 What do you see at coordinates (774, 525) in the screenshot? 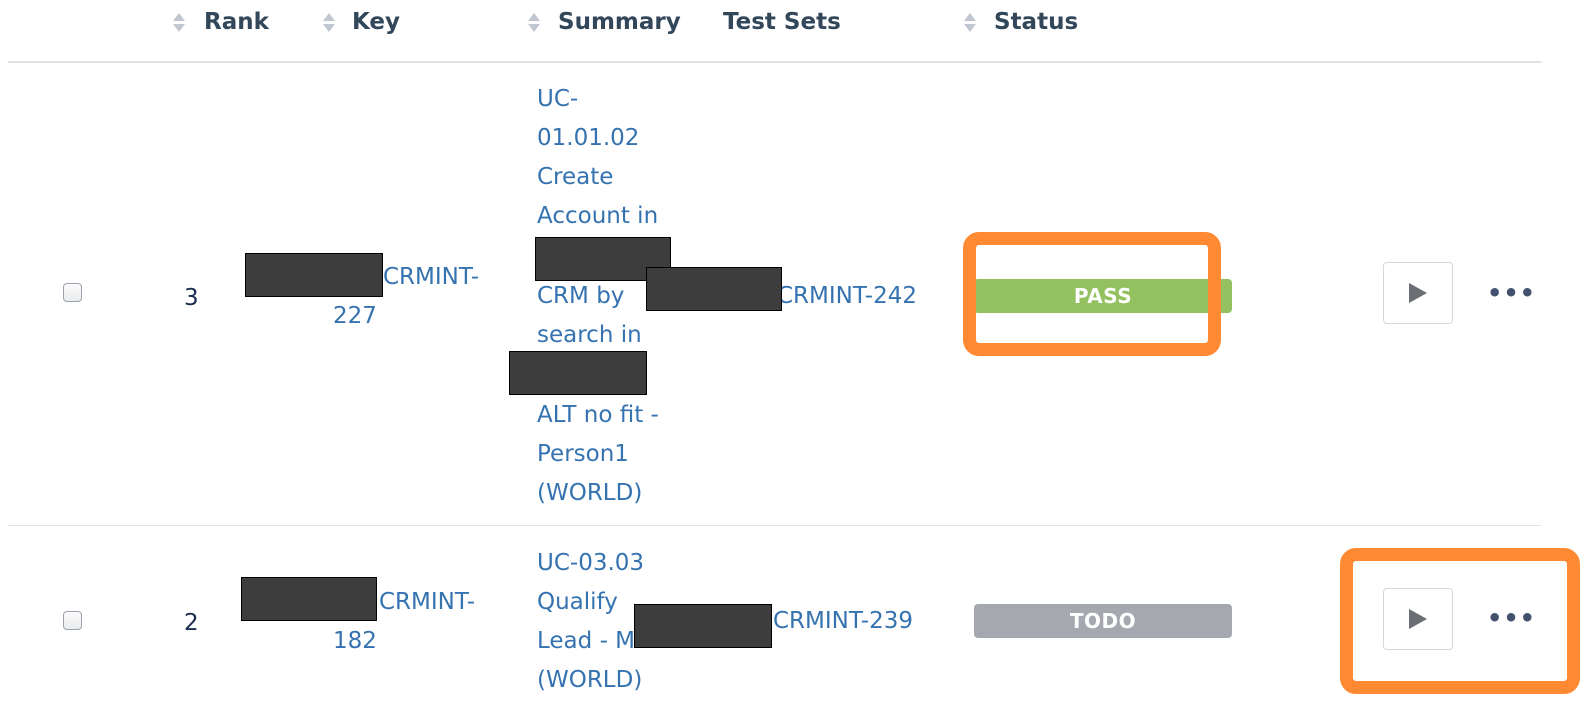
I see `row-divider` at bounding box center [774, 525].